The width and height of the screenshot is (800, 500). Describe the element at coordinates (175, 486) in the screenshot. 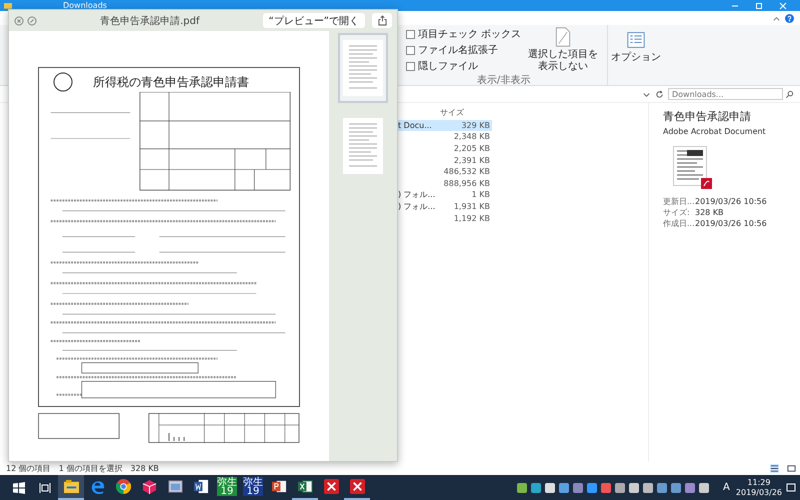

I see `window-icon` at that location.